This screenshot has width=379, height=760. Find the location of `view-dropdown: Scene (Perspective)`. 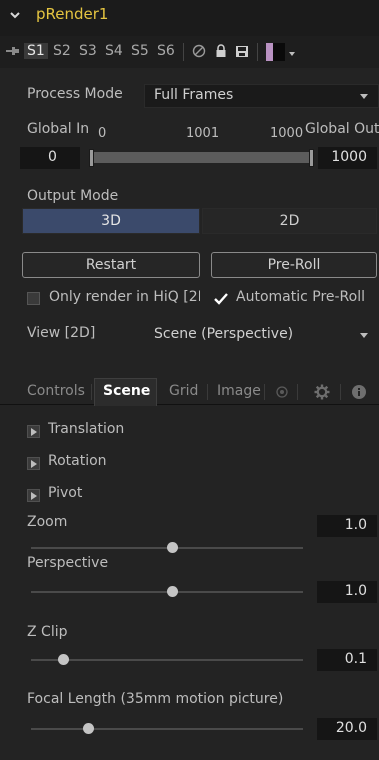

view-dropdown: Scene (Perspective) is located at coordinates (261, 335).